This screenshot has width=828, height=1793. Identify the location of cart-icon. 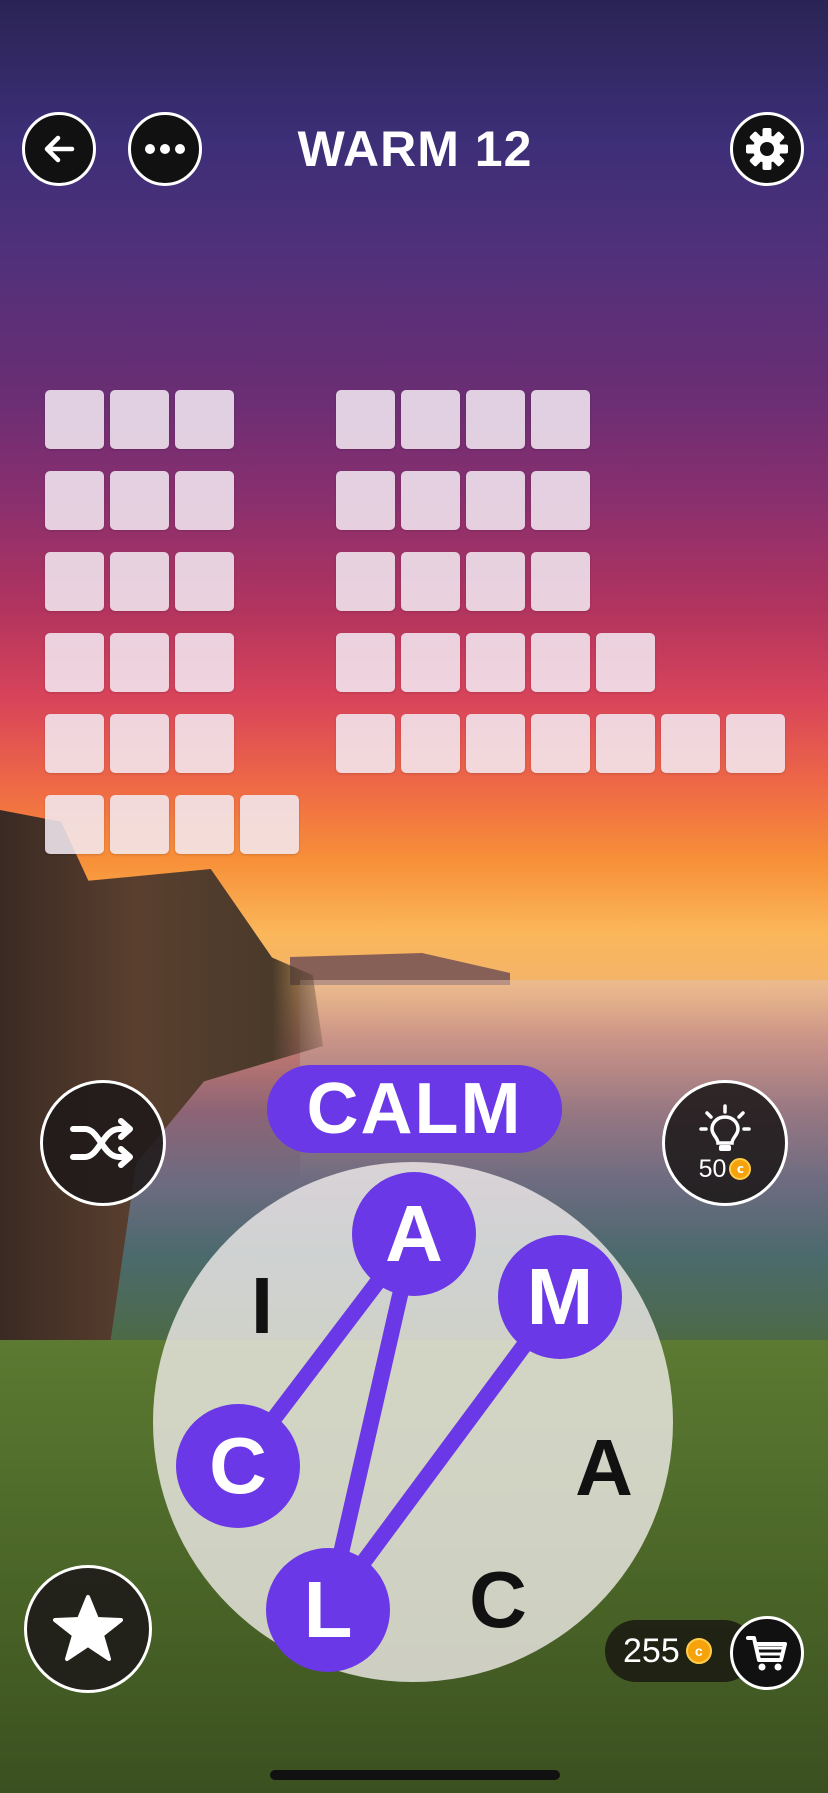
(766, 1653).